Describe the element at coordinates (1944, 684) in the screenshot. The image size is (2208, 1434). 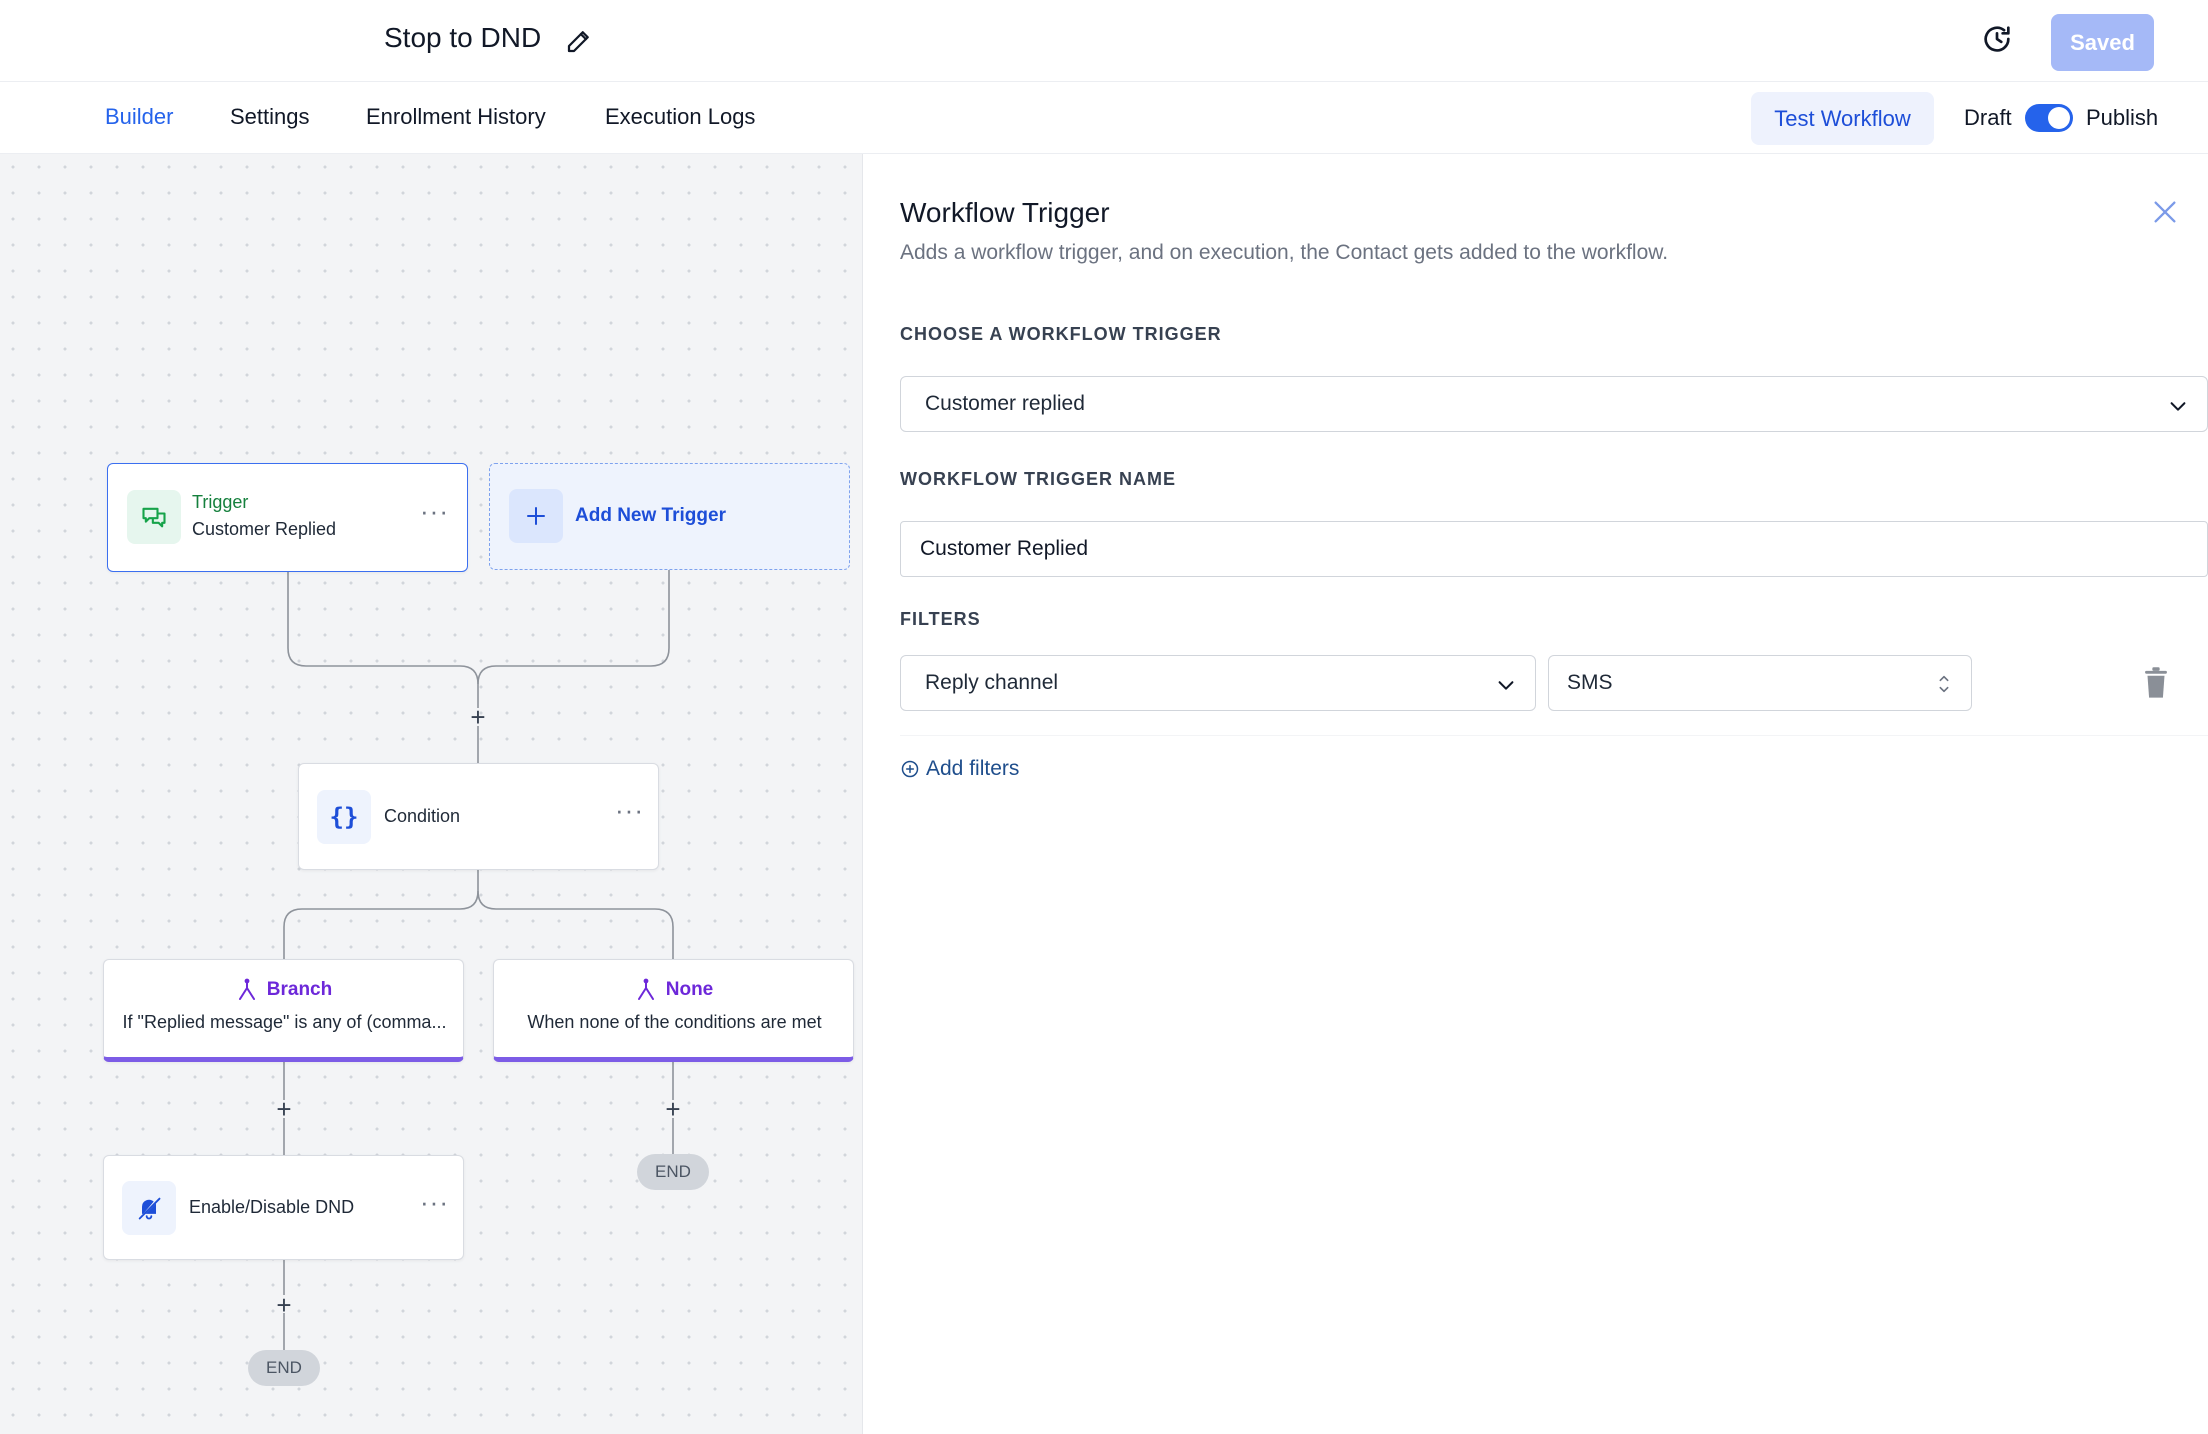
I see `up-down-chevron-icon` at that location.